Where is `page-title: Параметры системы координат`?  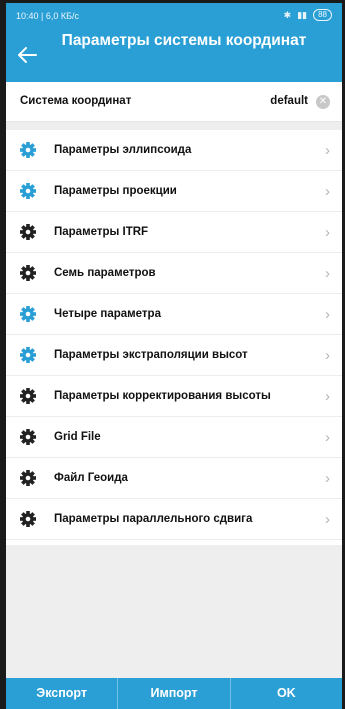
page-title: Параметры системы координат is located at coordinates (184, 40).